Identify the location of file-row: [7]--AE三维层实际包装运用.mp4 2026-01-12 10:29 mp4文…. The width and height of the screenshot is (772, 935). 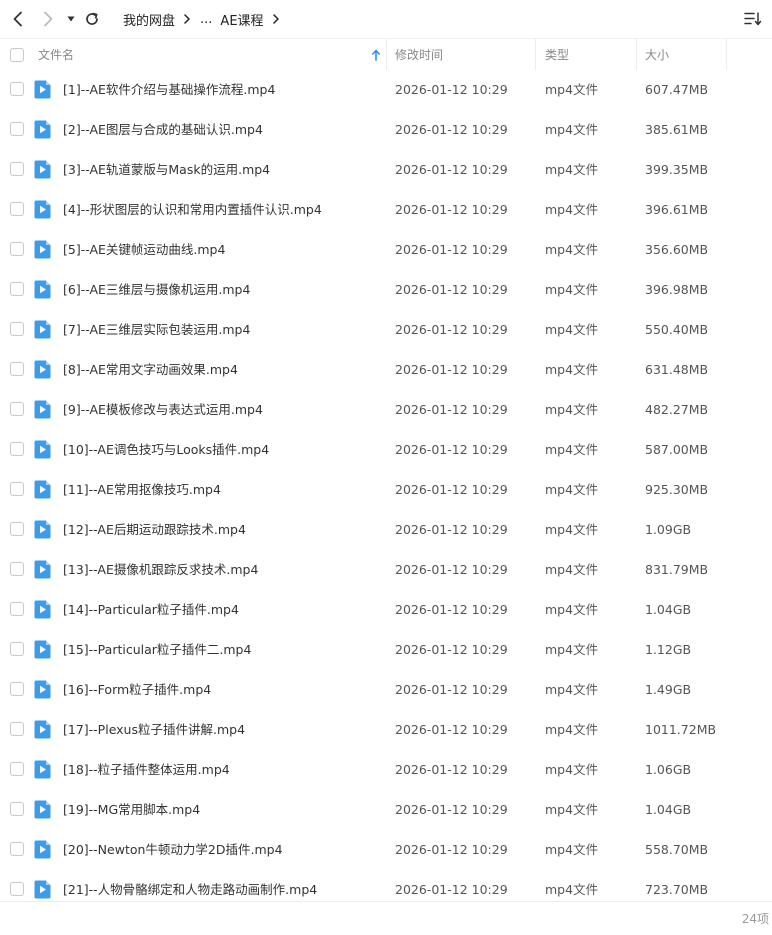
(386, 330).